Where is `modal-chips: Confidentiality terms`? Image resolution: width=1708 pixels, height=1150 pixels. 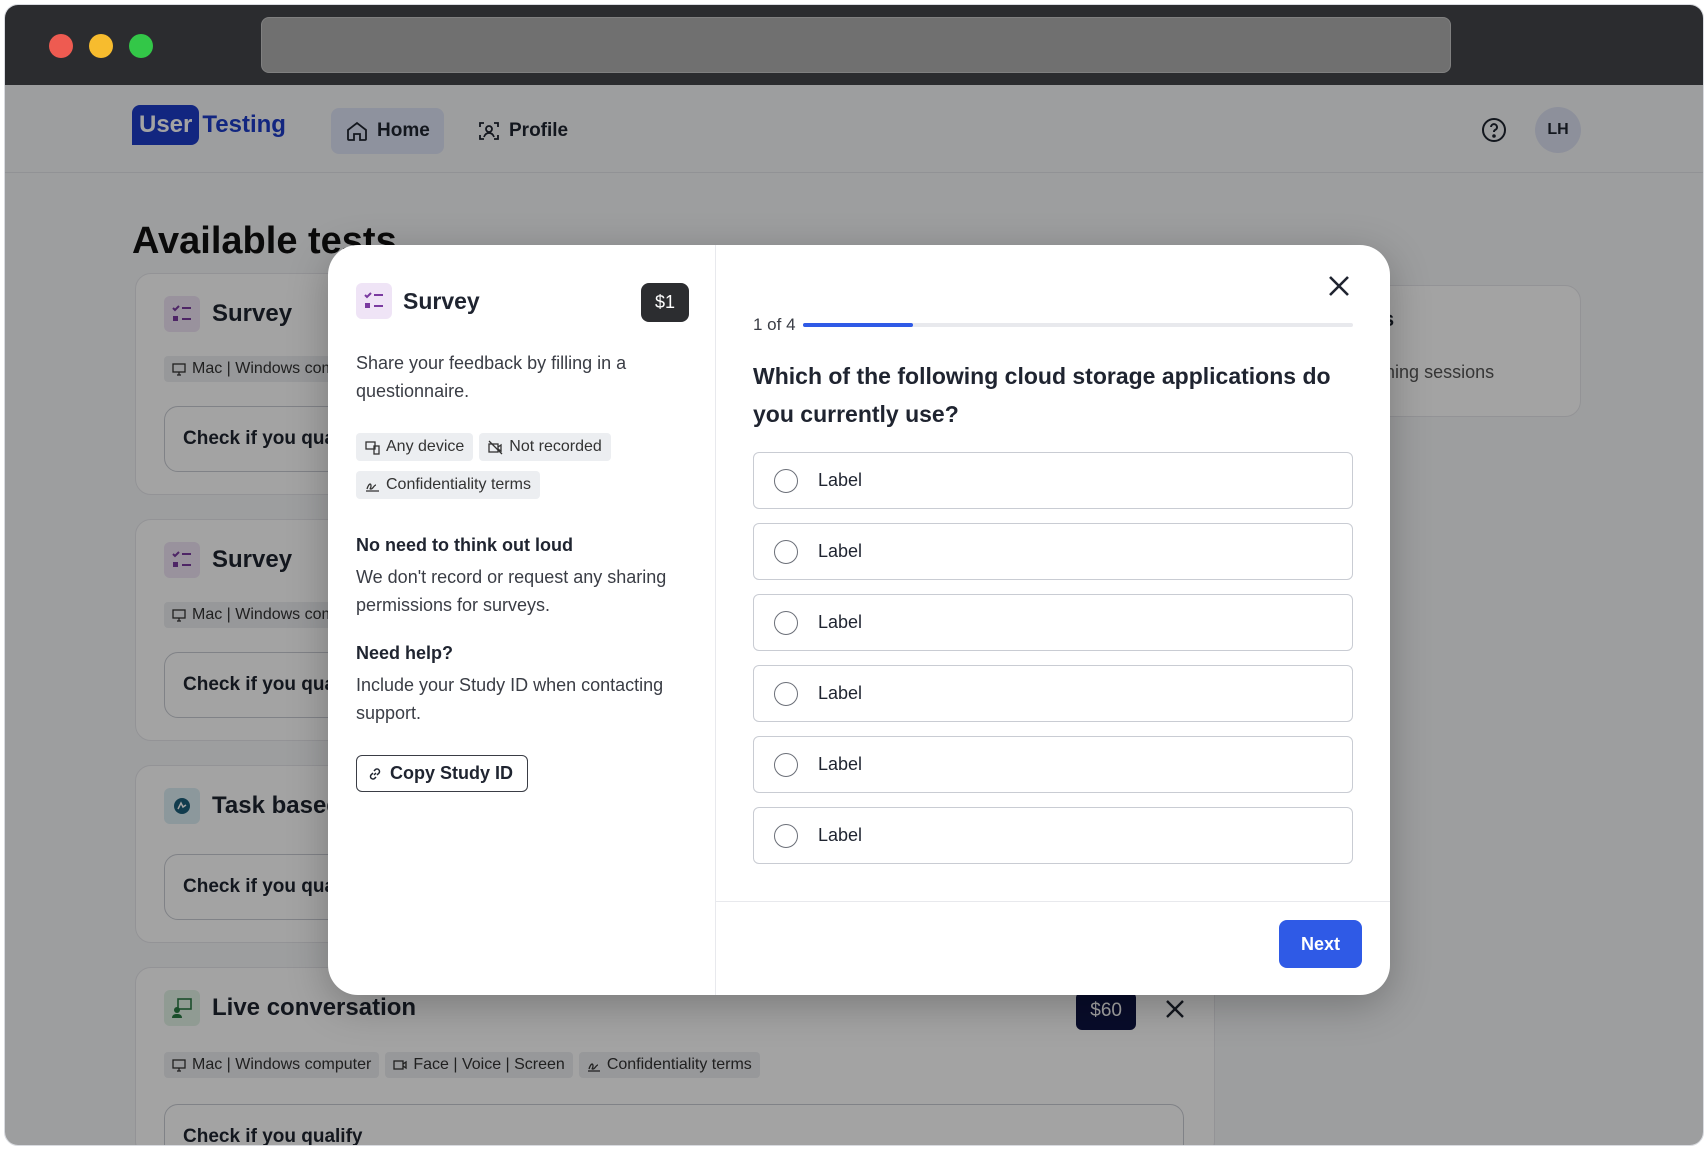 modal-chips: Confidentiality terms is located at coordinates (448, 485).